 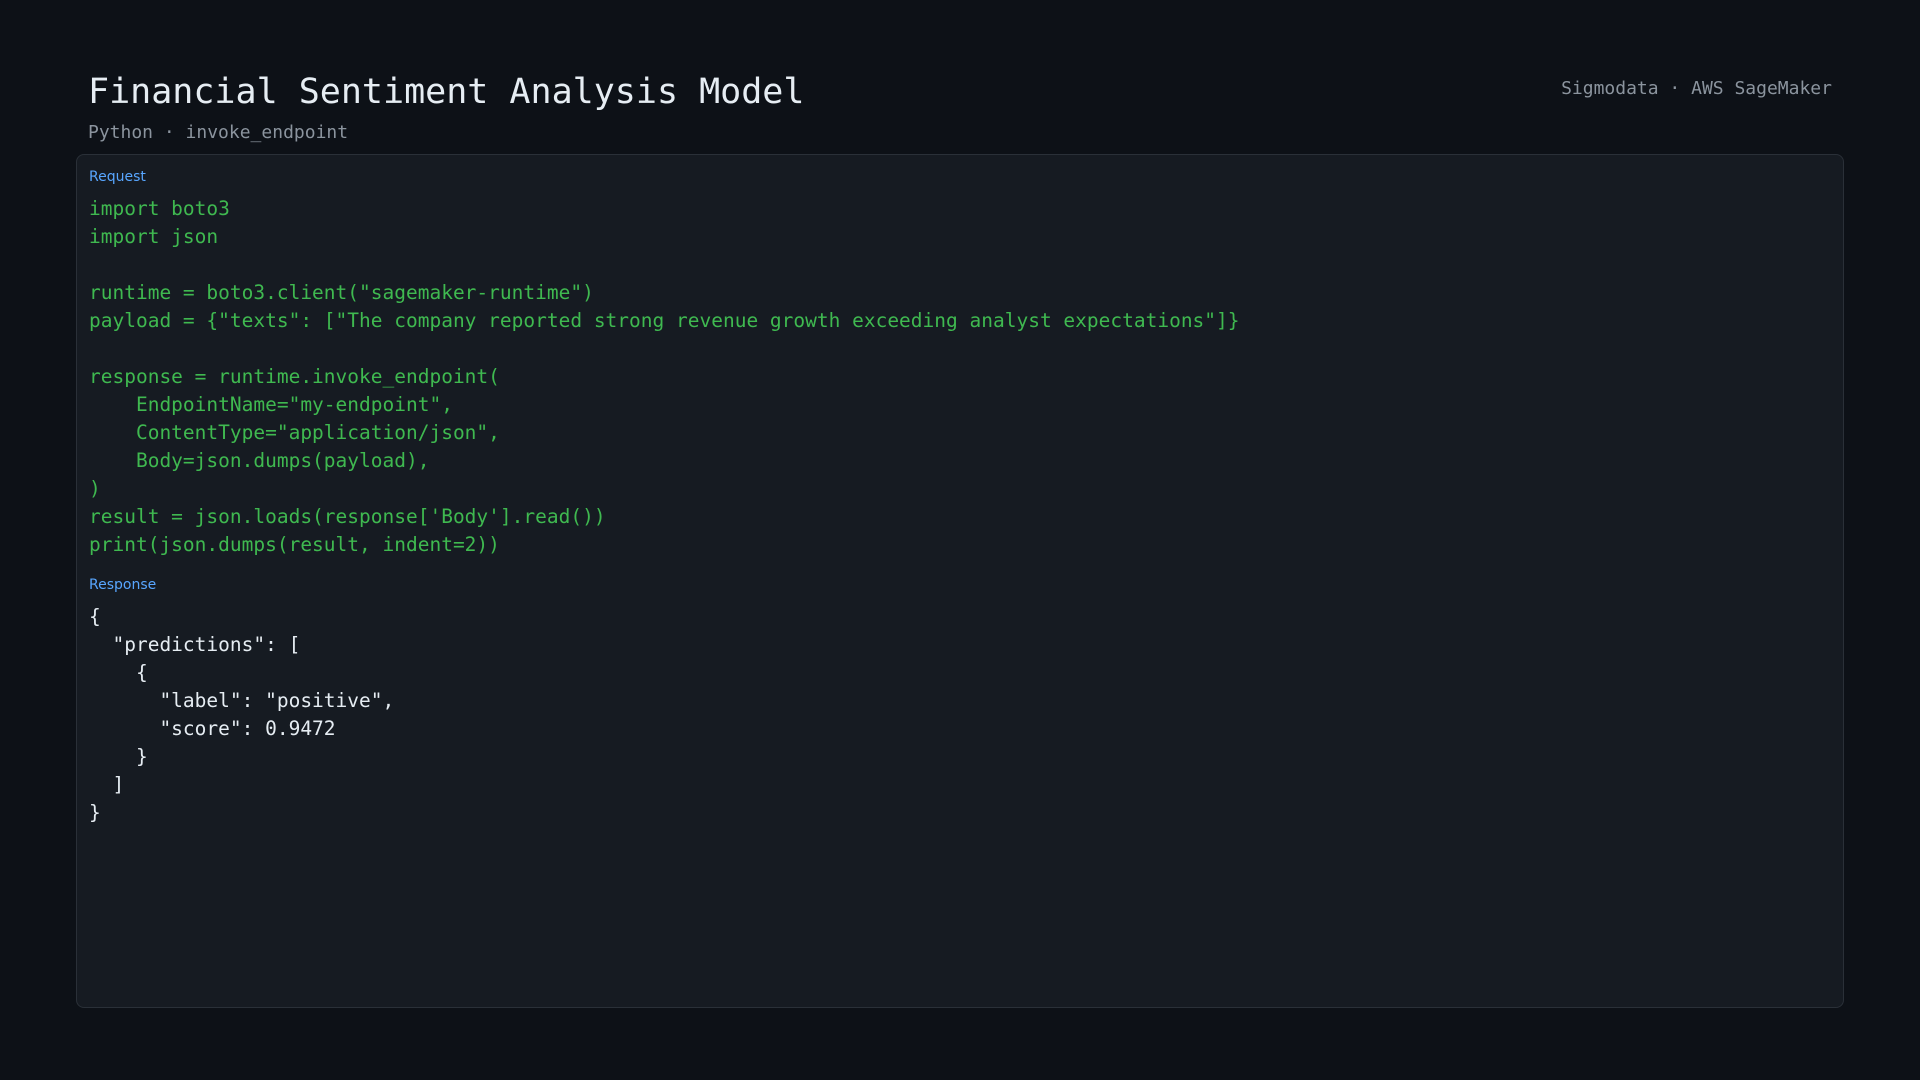 What do you see at coordinates (218, 132) in the screenshot?
I see `page-subtitle: Python · invoke_endpoint` at bounding box center [218, 132].